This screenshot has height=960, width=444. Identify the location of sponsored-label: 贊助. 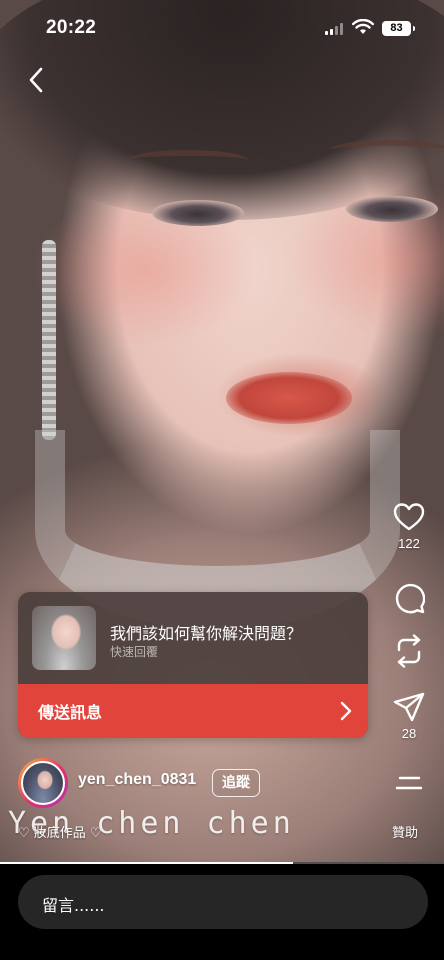
(405, 833).